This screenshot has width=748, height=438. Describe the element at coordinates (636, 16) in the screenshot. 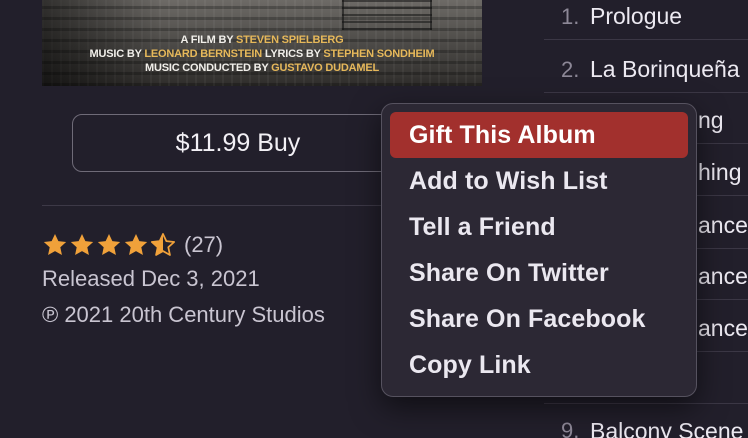

I see `track-title: Prologue` at that location.